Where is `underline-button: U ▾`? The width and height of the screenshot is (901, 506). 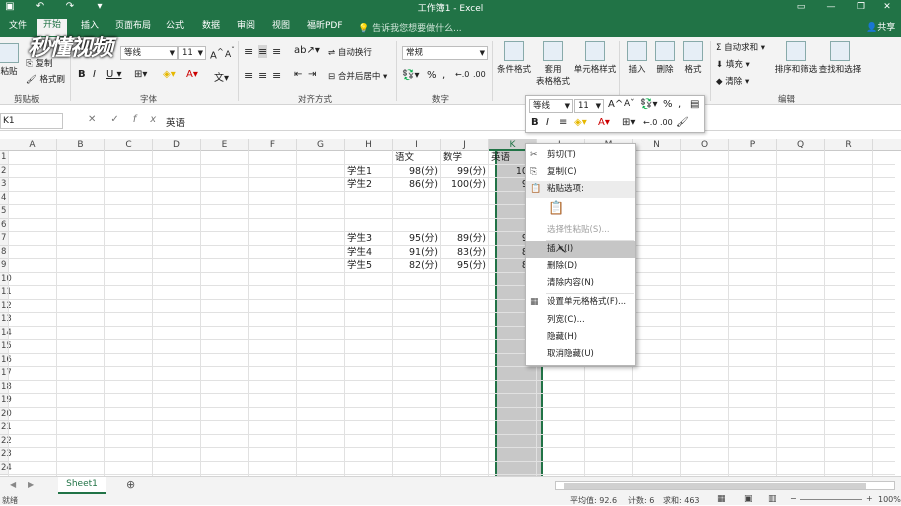 underline-button: U ▾ is located at coordinates (114, 74).